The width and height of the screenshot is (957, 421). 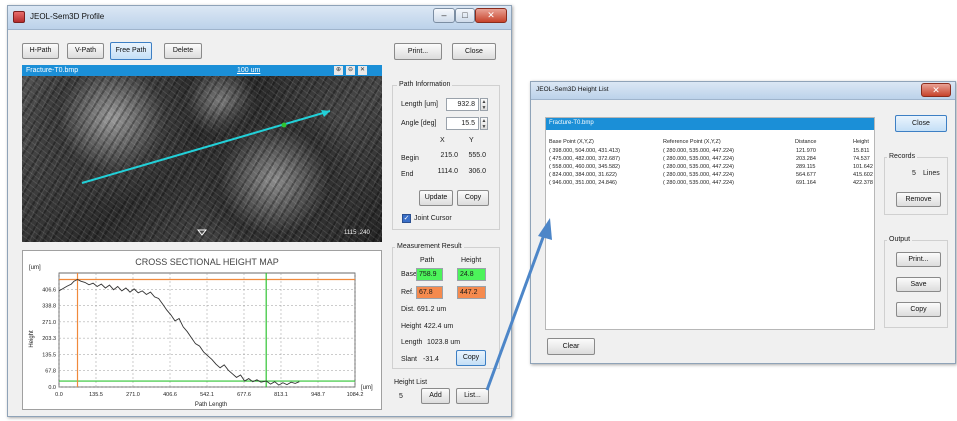 What do you see at coordinates (411, 326) in the screenshot?
I see `height-label: Height` at bounding box center [411, 326].